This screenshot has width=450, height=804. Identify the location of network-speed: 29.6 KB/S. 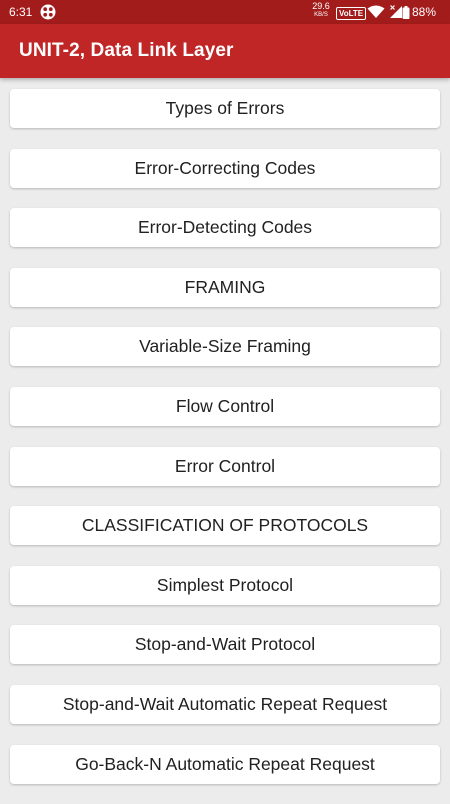
(321, 10).